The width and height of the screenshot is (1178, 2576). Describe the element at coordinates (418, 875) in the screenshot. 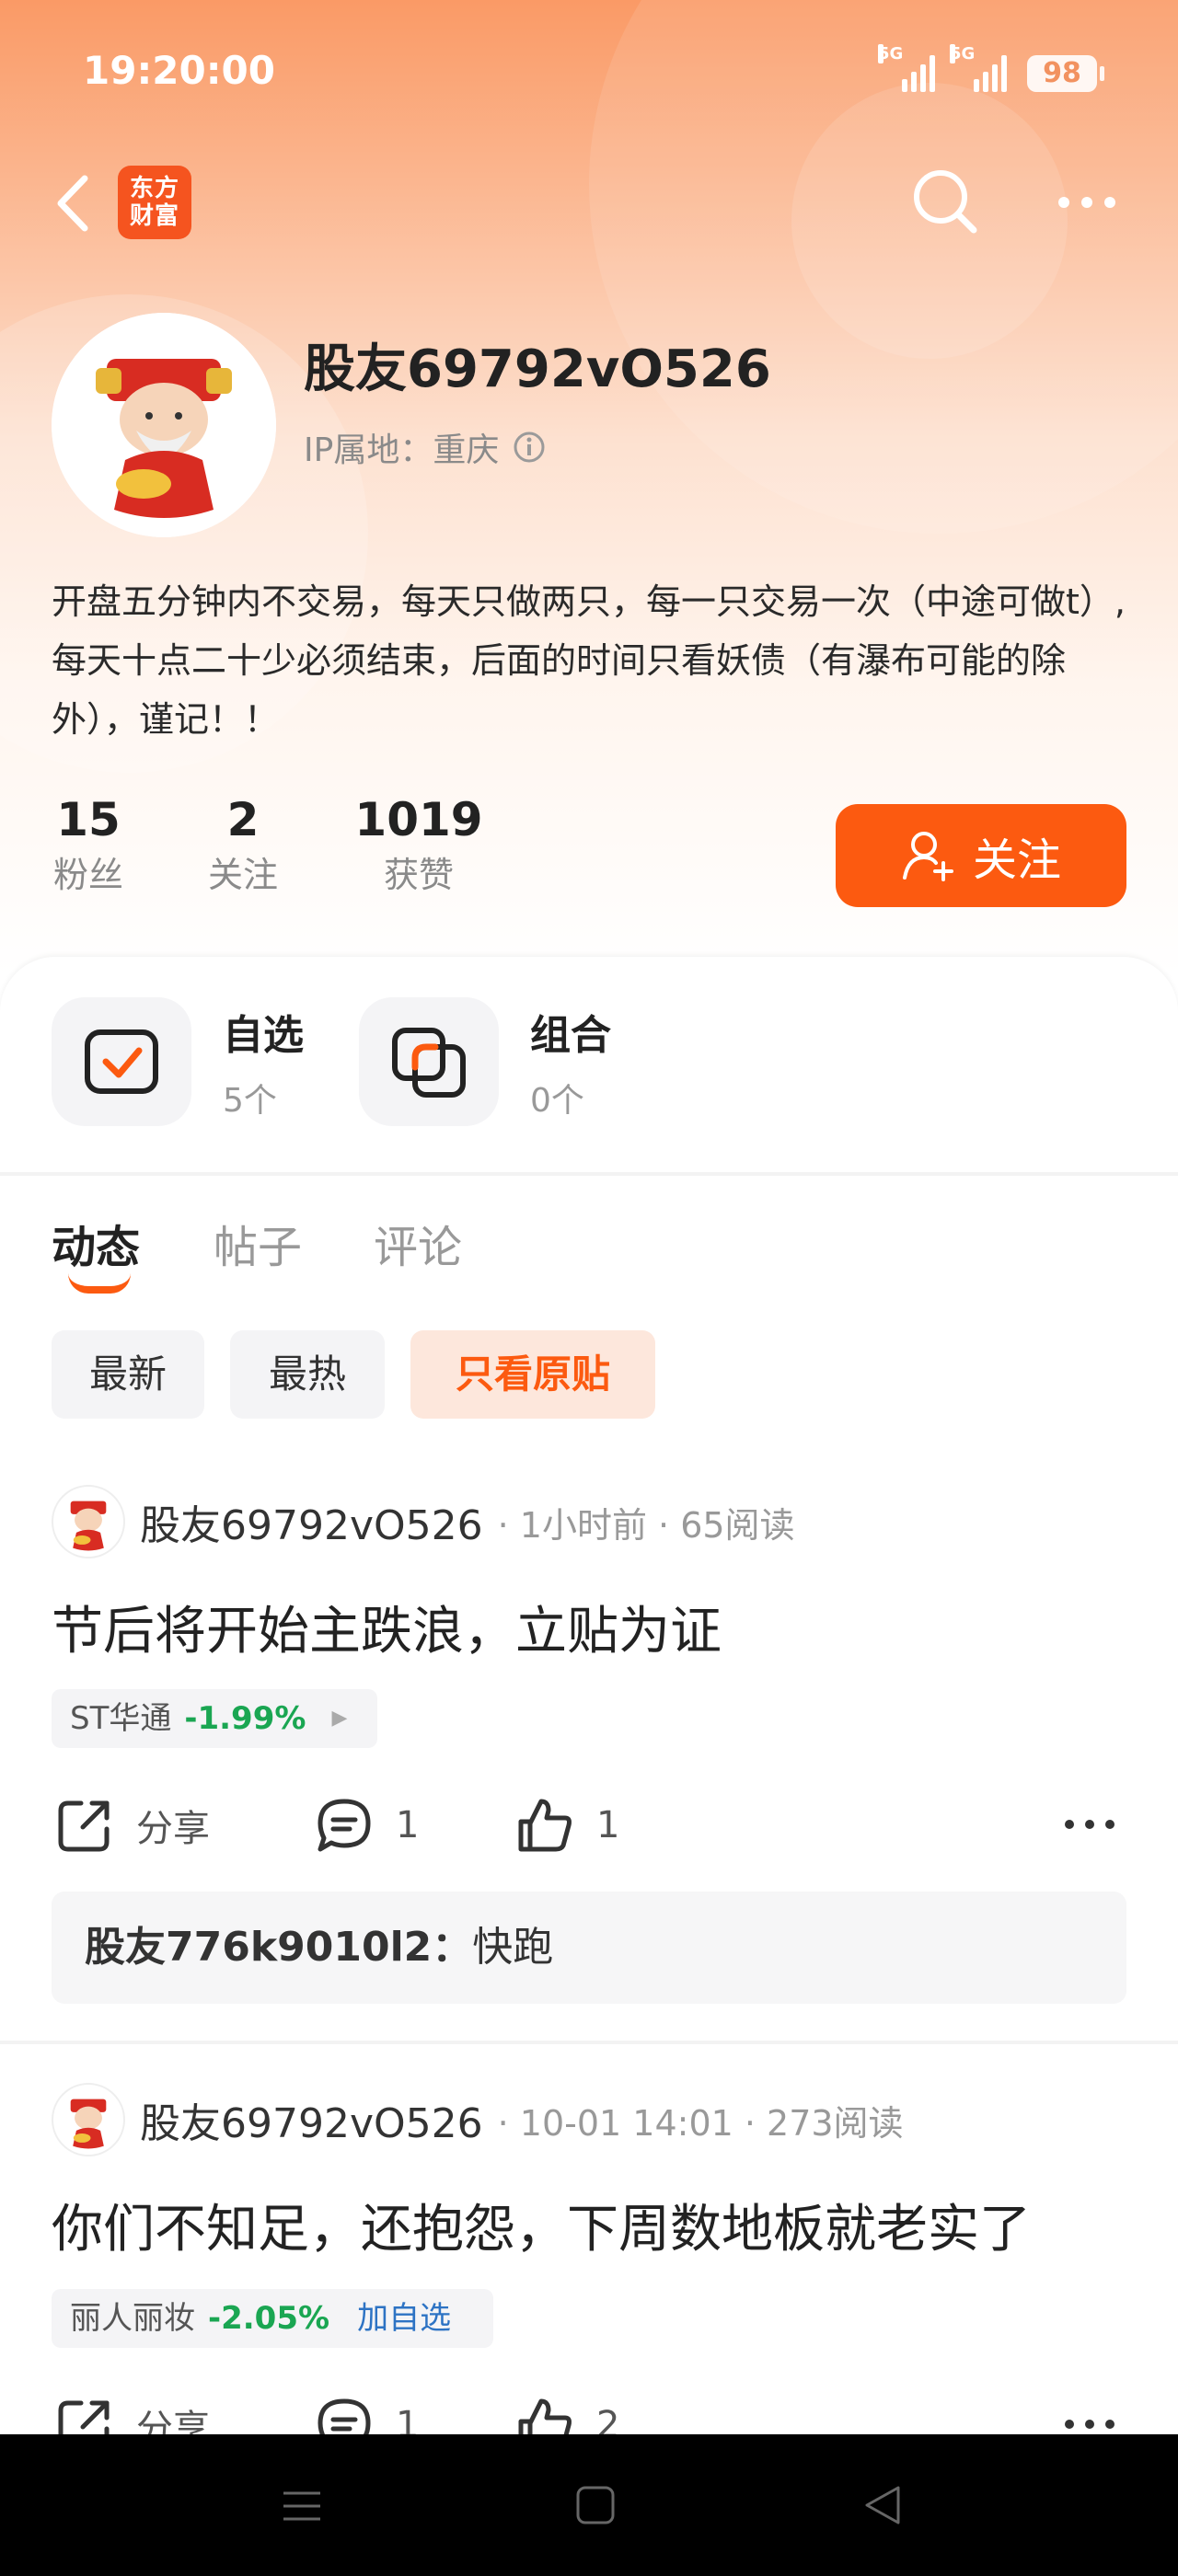

I see `stat-label: 获赞` at that location.